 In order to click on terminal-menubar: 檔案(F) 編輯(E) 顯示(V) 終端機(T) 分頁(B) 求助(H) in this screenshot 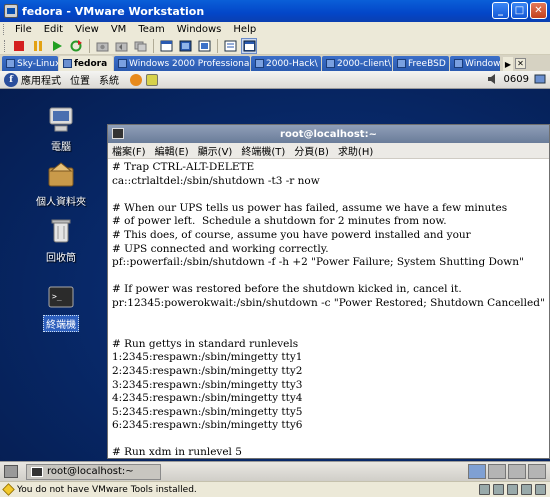, I will do `click(328, 151)`.